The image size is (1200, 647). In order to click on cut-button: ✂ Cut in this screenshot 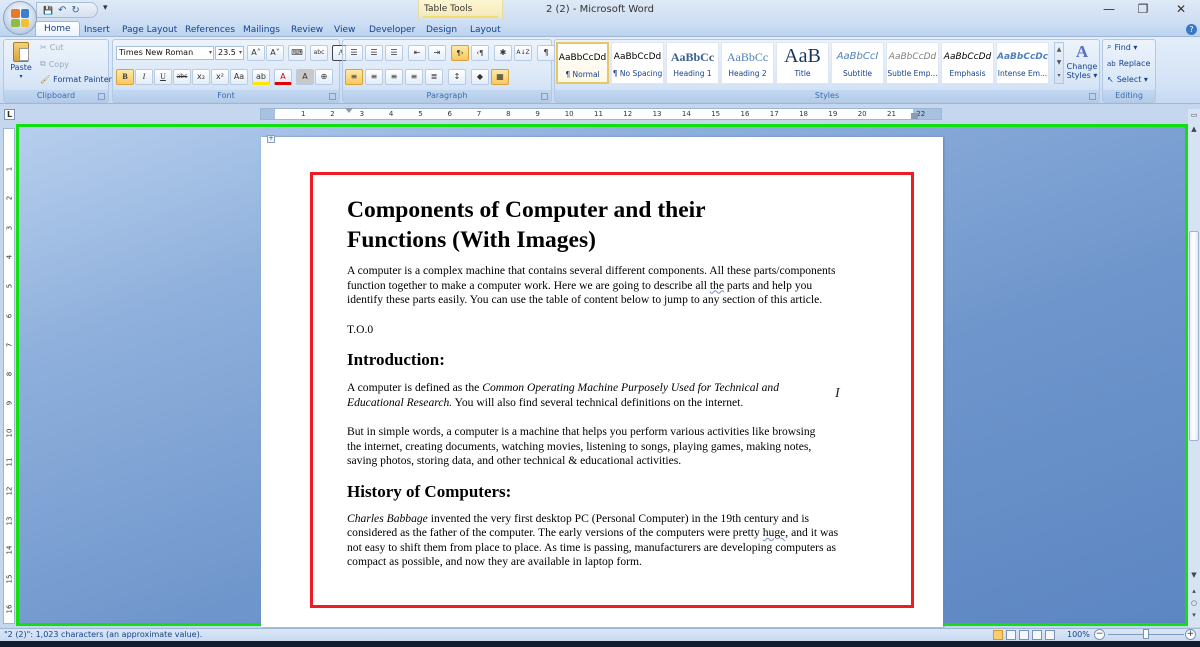, I will do `click(52, 47)`.